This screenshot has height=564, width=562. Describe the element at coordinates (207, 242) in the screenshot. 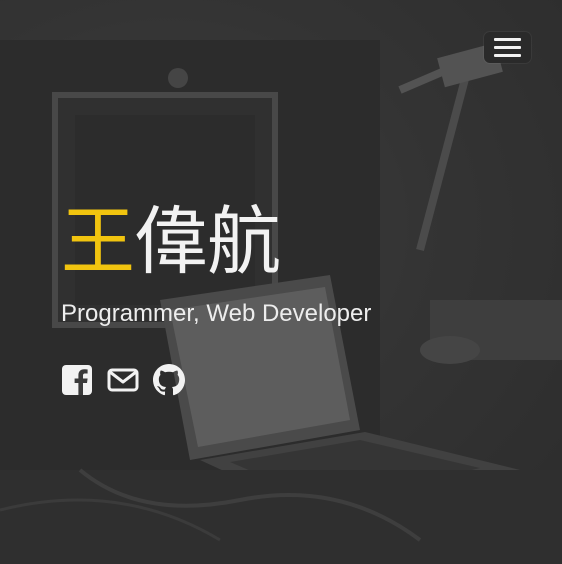

I see `name-rest: 偉航` at that location.